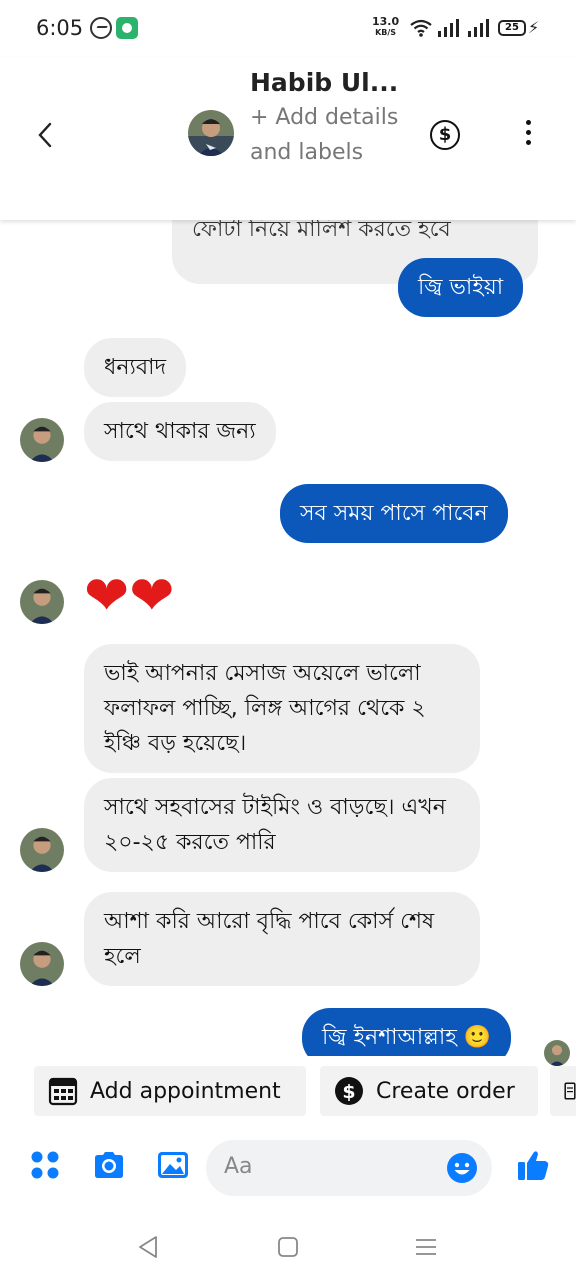 This screenshot has width=576, height=1280. I want to click on quick-actions-bar: Add appointment $ Create order, so click(288, 1091).